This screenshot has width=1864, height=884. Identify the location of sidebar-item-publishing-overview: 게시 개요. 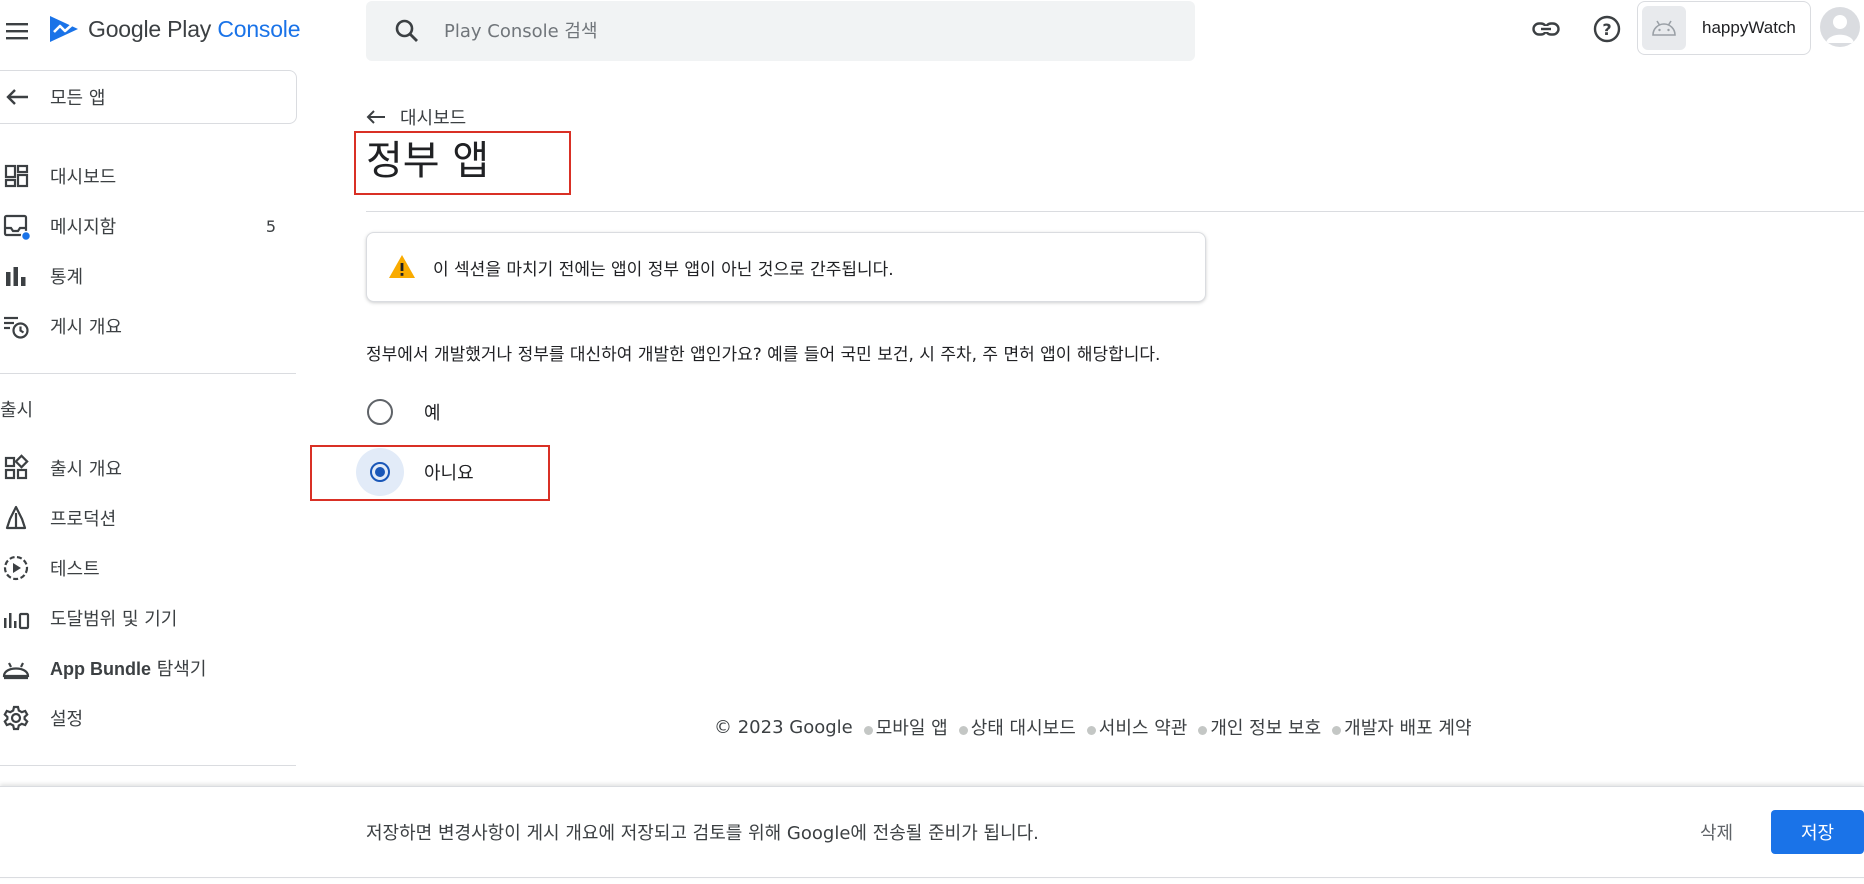
(148, 326).